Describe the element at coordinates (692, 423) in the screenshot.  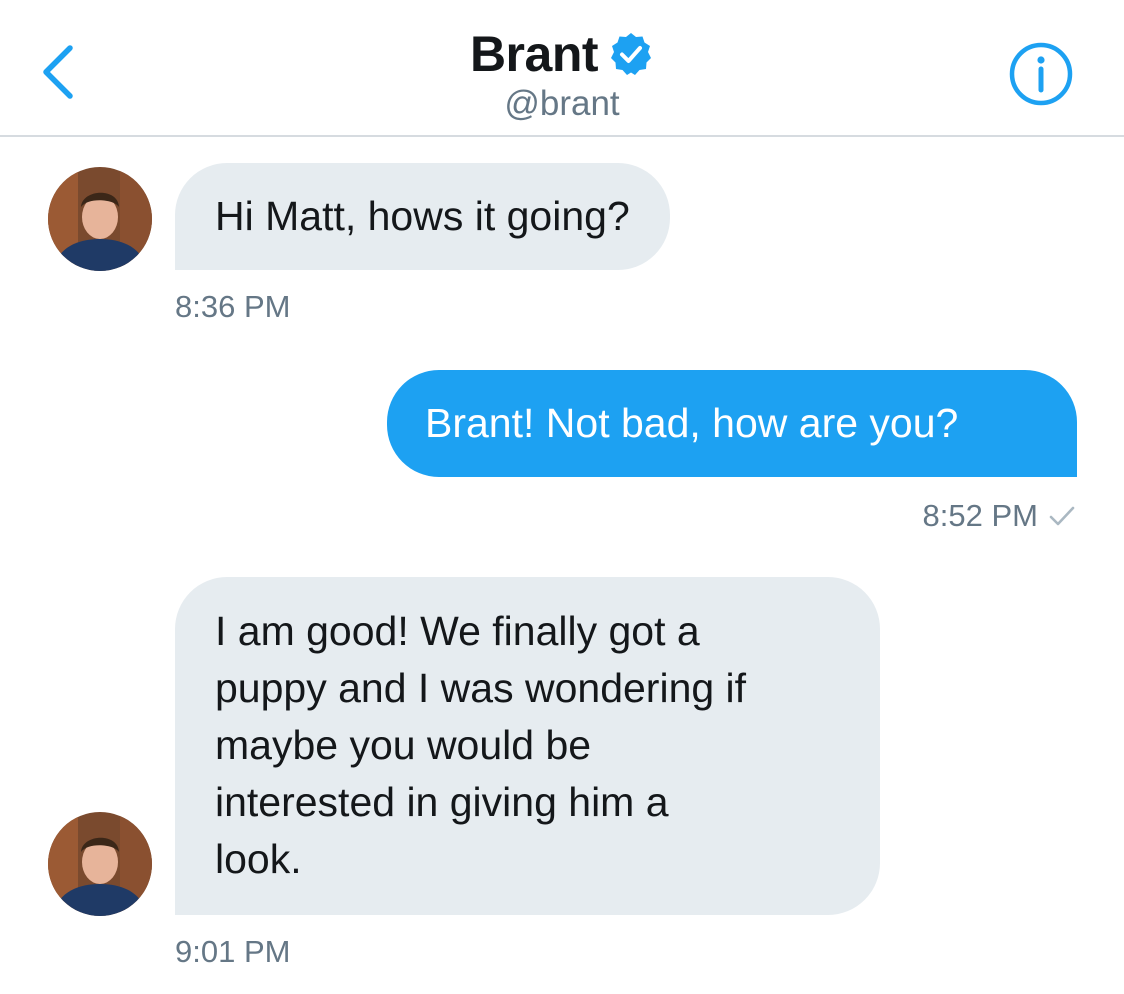
I see `message-text: Brant! Not bad, how are you?` at that location.